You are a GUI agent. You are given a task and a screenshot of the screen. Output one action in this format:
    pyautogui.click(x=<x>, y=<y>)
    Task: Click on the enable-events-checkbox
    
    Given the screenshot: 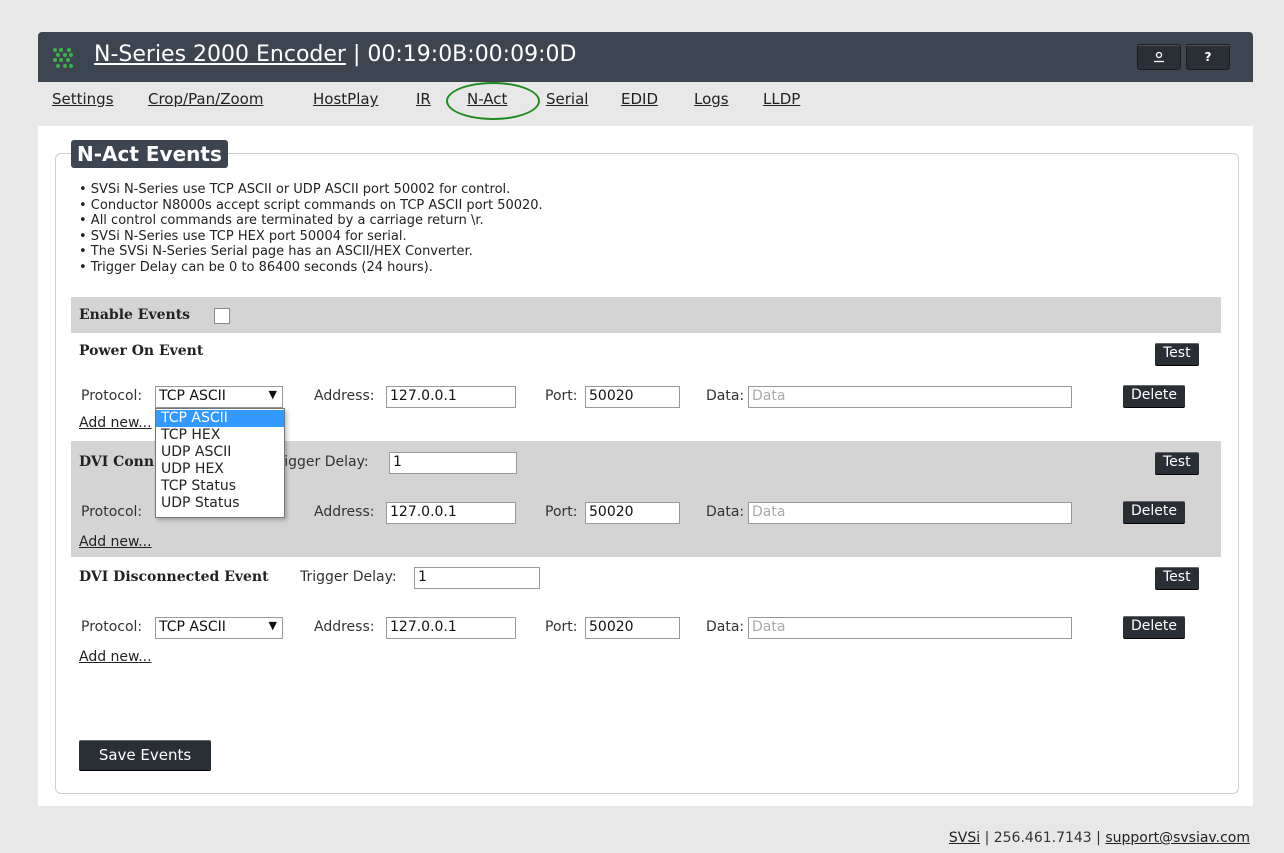 What is the action you would take?
    pyautogui.click(x=222, y=316)
    